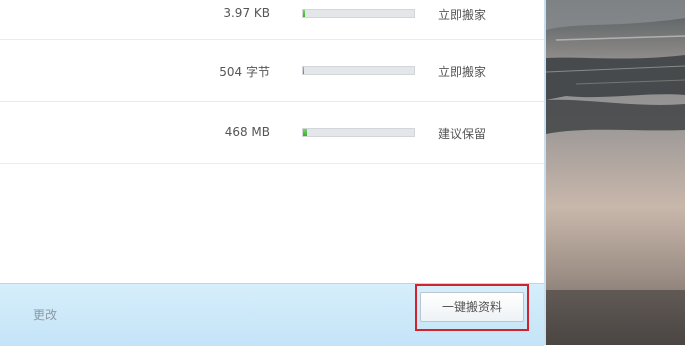 This screenshot has width=685, height=346. Describe the element at coordinates (272, 70) in the screenshot. I see `file-row: 504 字节 立即搬家` at that location.